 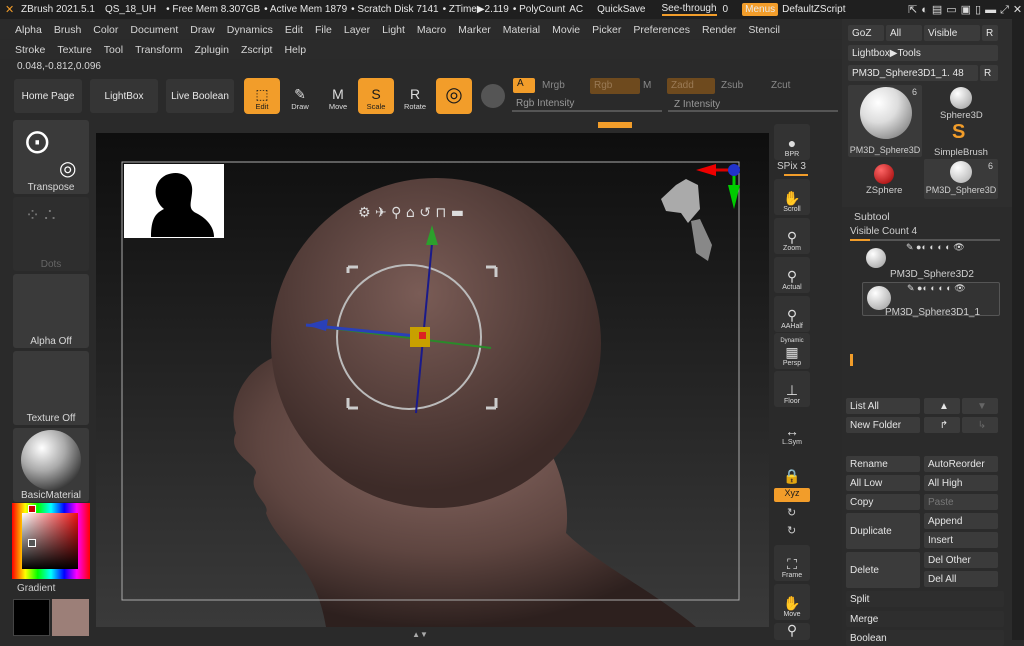 What do you see at coordinates (792, 275) in the screenshot?
I see `actual-button: ⚲ Actual` at bounding box center [792, 275].